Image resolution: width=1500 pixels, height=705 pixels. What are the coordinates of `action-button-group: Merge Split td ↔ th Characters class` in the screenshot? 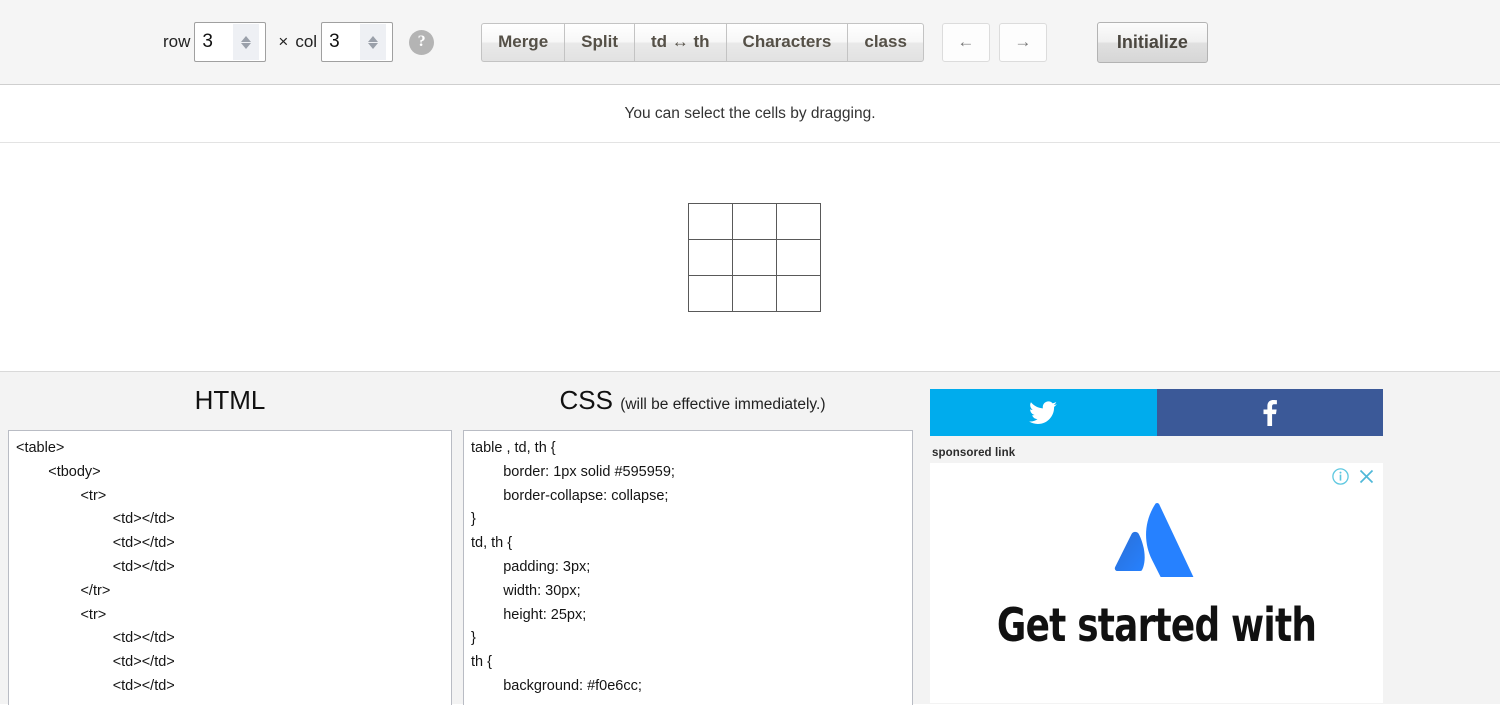 It's located at (702, 42).